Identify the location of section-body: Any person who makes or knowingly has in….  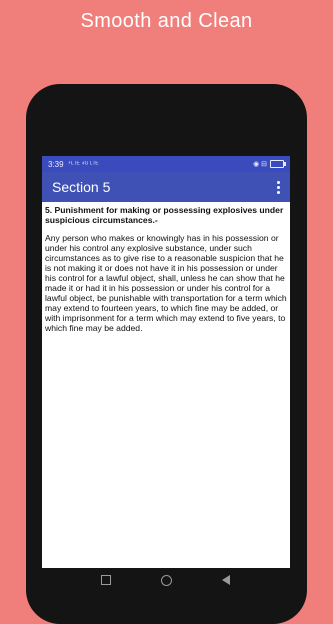
(166, 283).